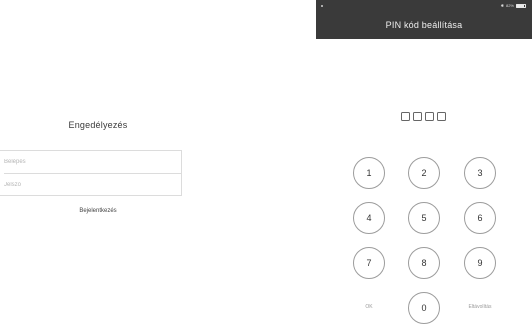 The width and height of the screenshot is (532, 336). What do you see at coordinates (90, 185) in the screenshot?
I see `password-input` at bounding box center [90, 185].